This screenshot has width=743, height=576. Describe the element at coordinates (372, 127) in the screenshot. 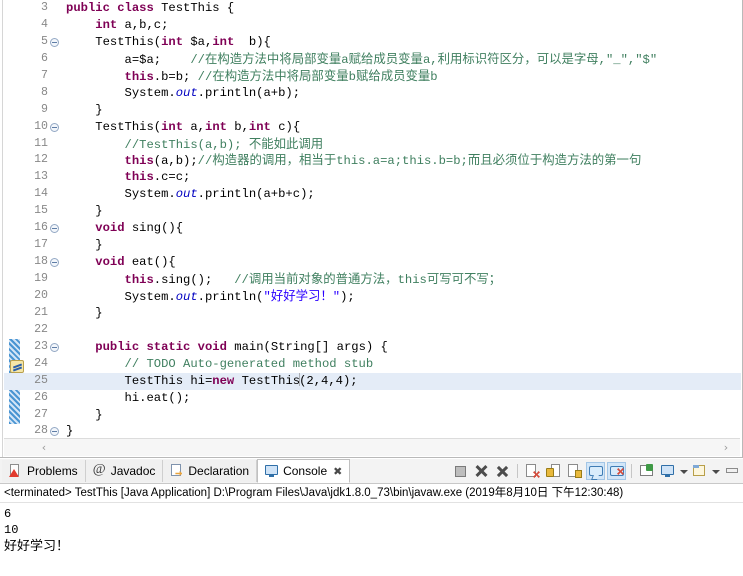

I see `code-line-10: 10 TestThis(int a,int b,int c){` at that location.